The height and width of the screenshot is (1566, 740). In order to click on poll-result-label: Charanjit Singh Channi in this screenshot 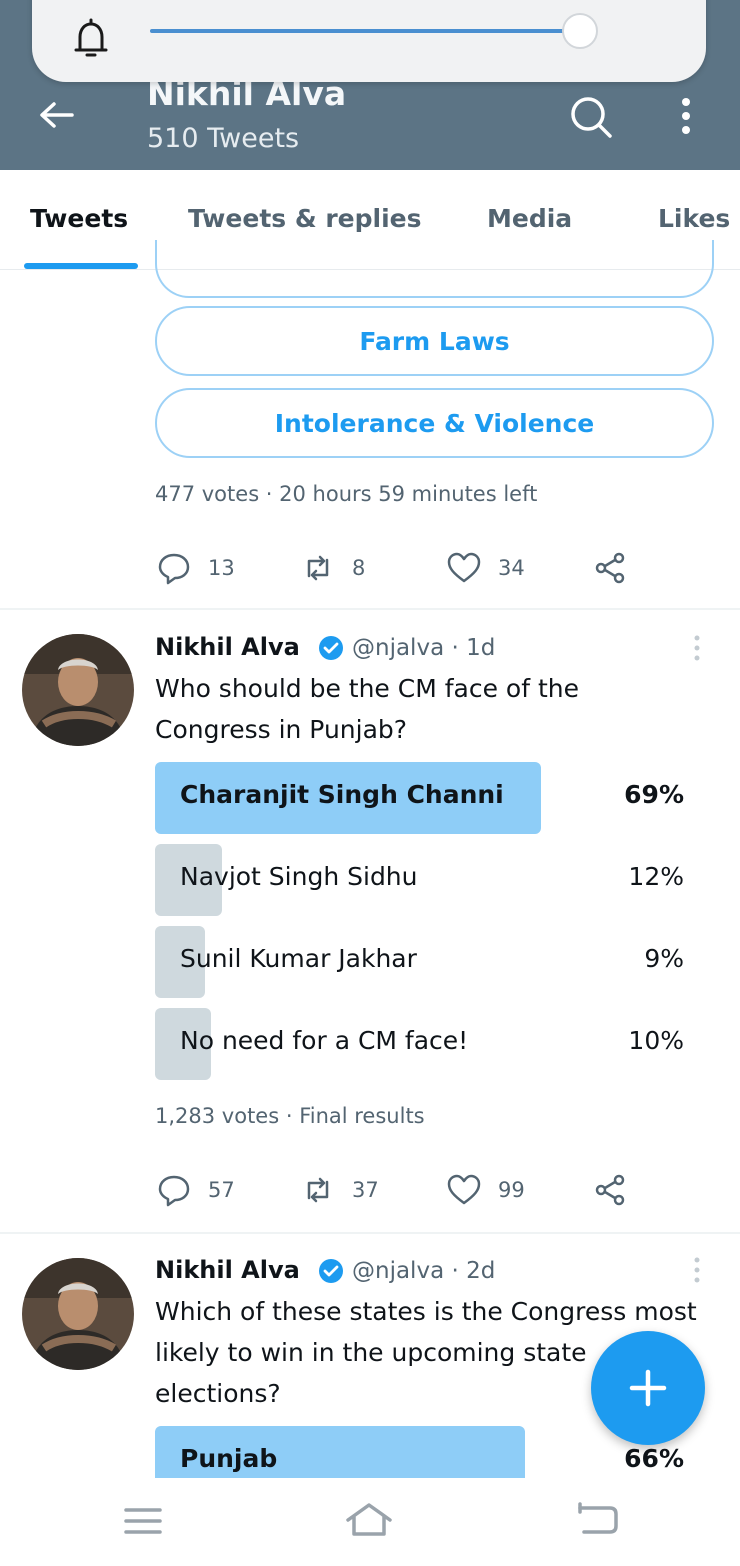, I will do `click(342, 794)`.